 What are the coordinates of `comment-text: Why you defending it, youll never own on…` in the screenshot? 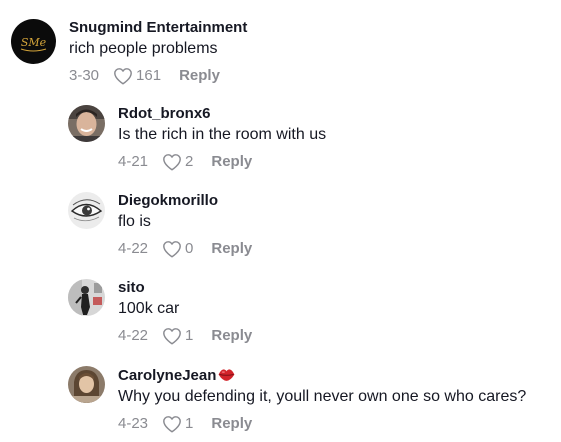 It's located at (322, 396).